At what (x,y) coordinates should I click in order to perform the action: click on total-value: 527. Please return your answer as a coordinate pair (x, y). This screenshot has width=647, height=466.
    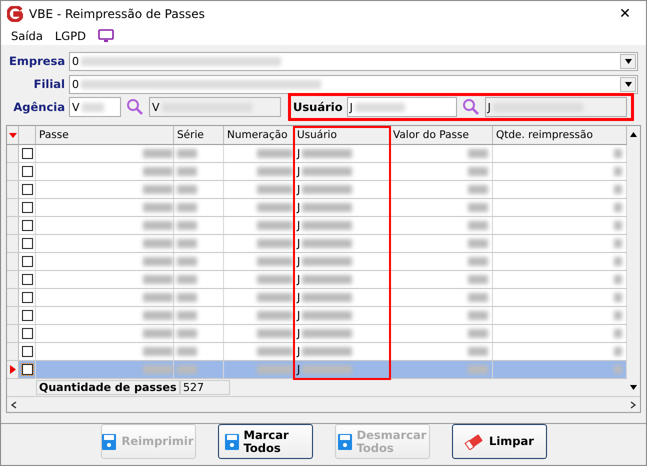
    Looking at the image, I should click on (205, 387).